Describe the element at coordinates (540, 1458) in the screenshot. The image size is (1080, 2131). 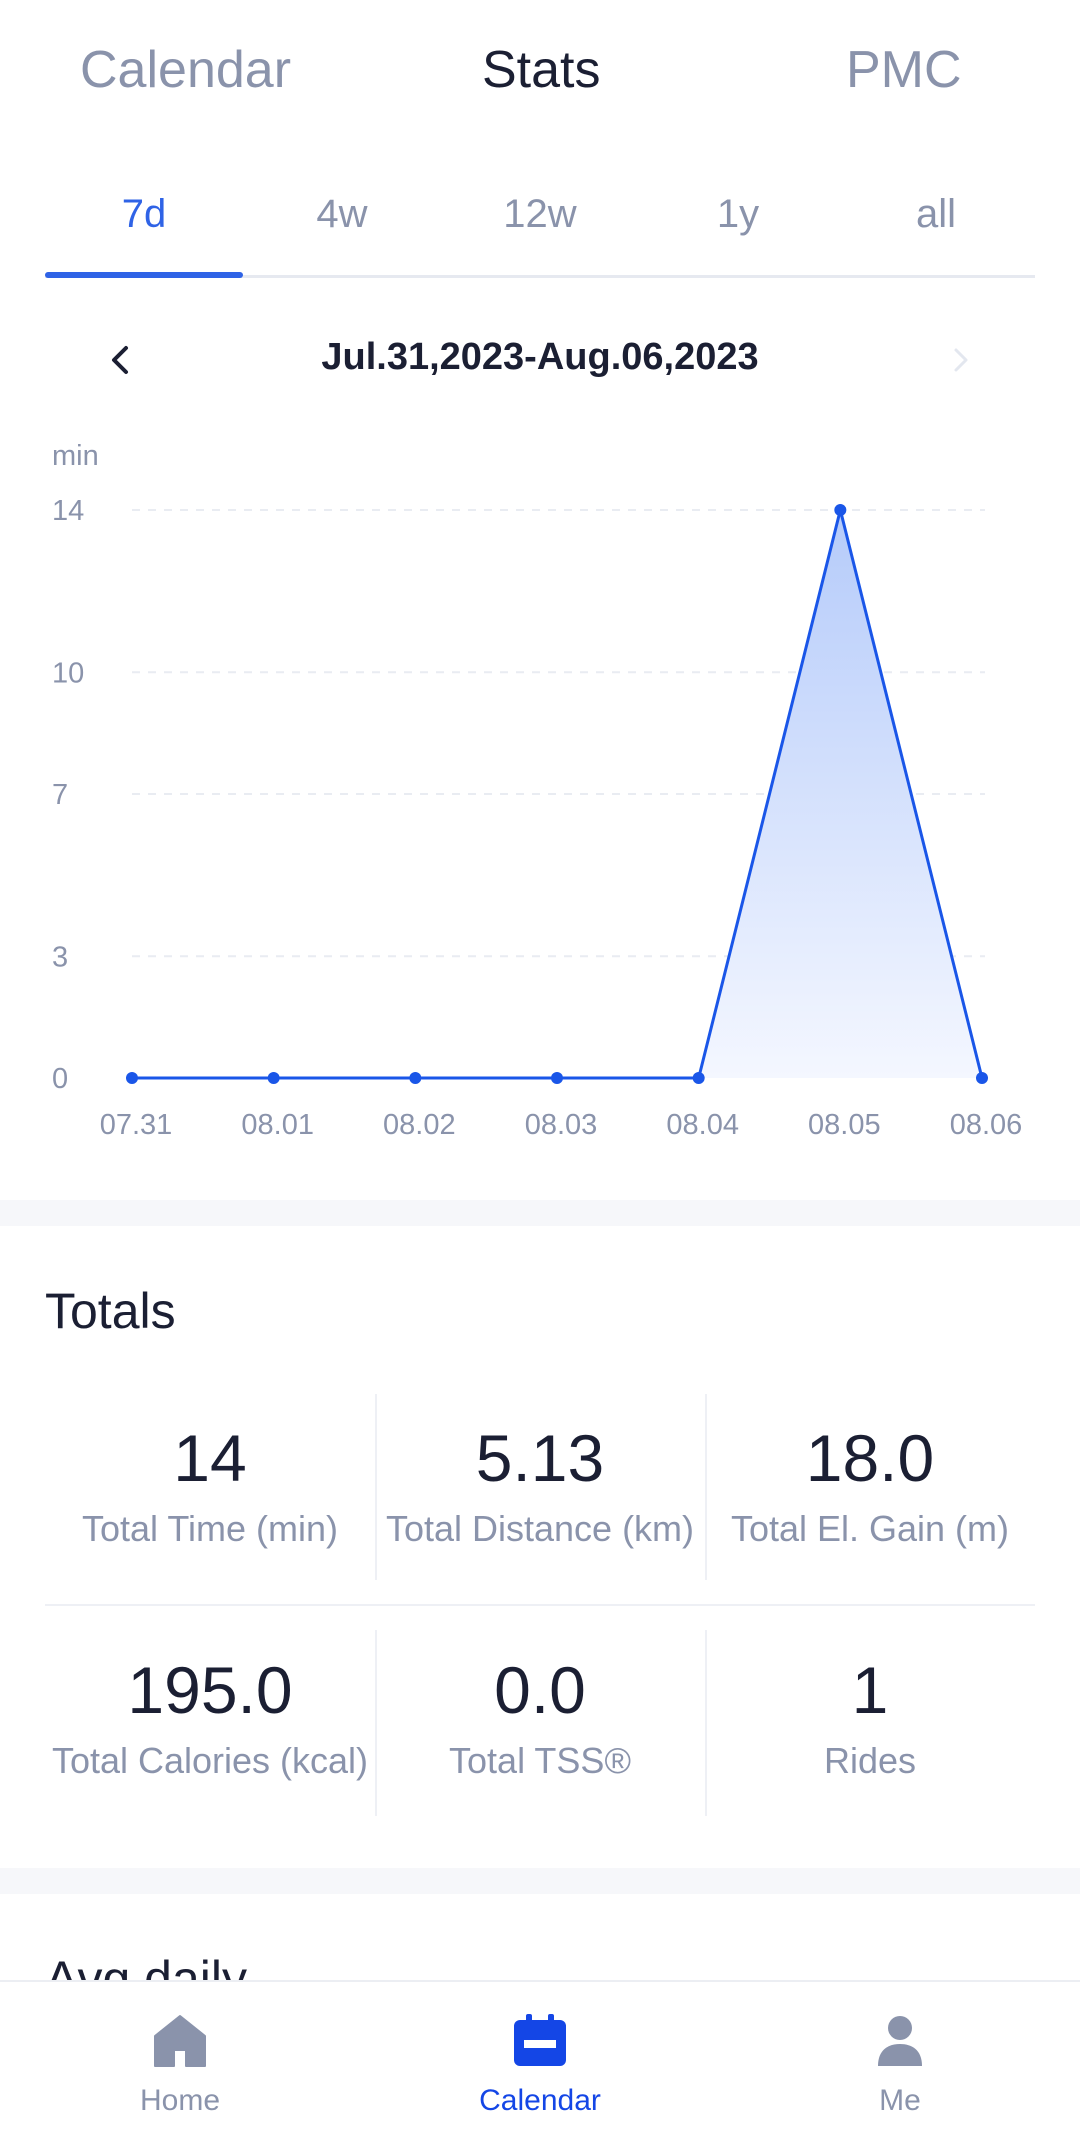
I see `stat-value: 5.13` at that location.